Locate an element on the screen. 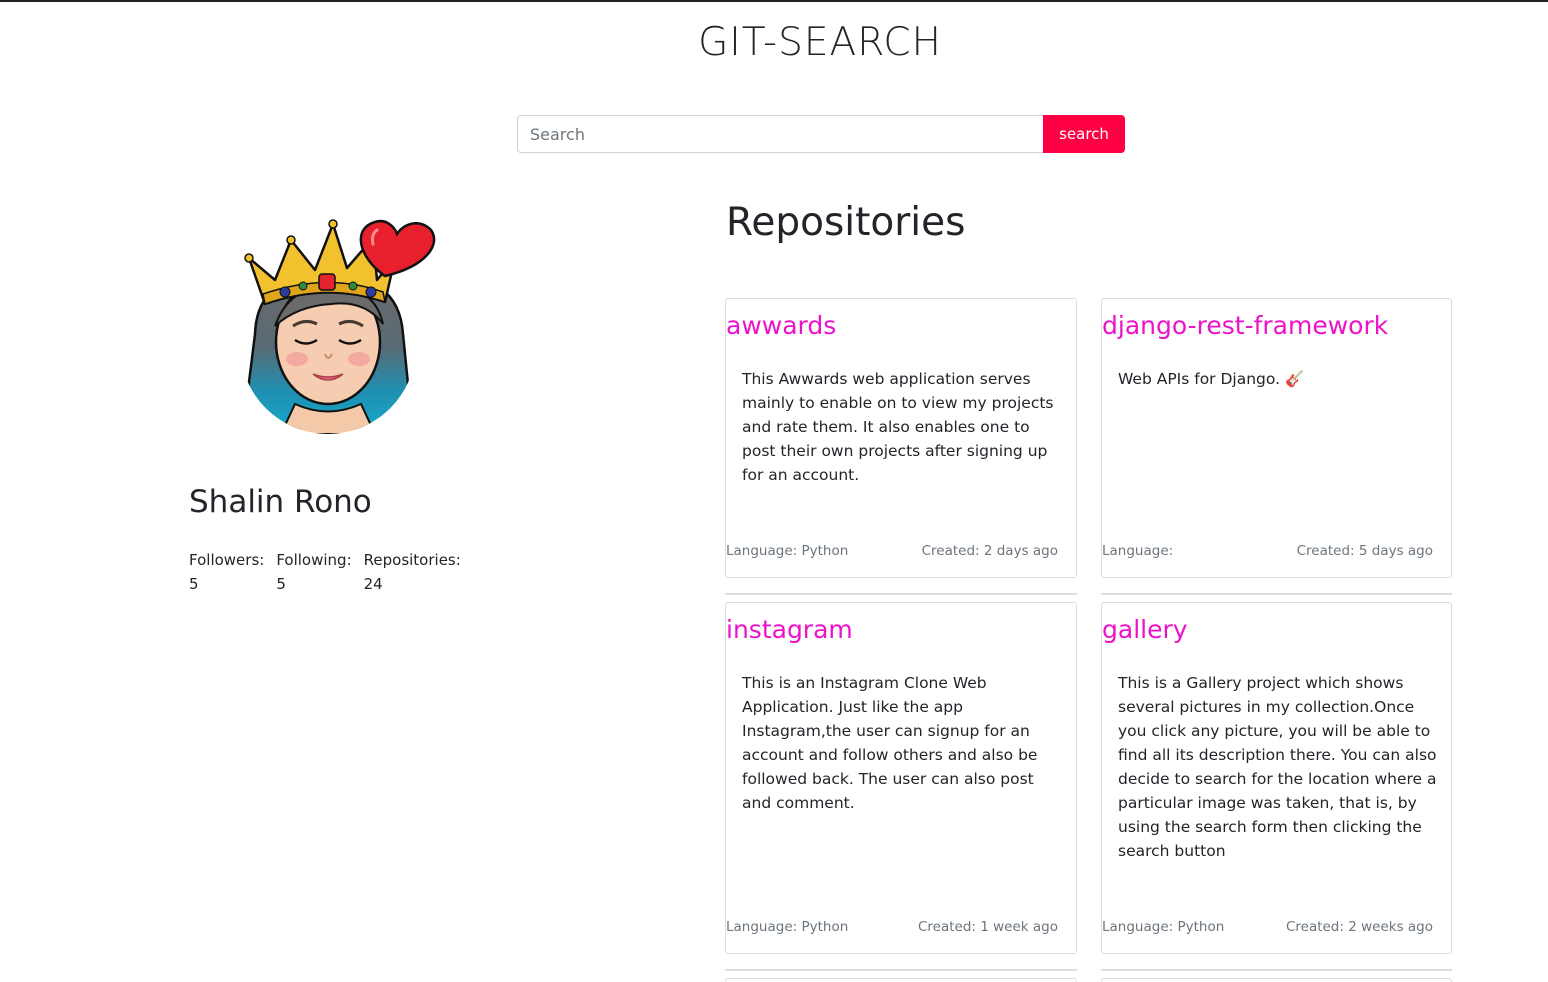 This screenshot has width=1548, height=982. search-form: search is located at coordinates (821, 134).